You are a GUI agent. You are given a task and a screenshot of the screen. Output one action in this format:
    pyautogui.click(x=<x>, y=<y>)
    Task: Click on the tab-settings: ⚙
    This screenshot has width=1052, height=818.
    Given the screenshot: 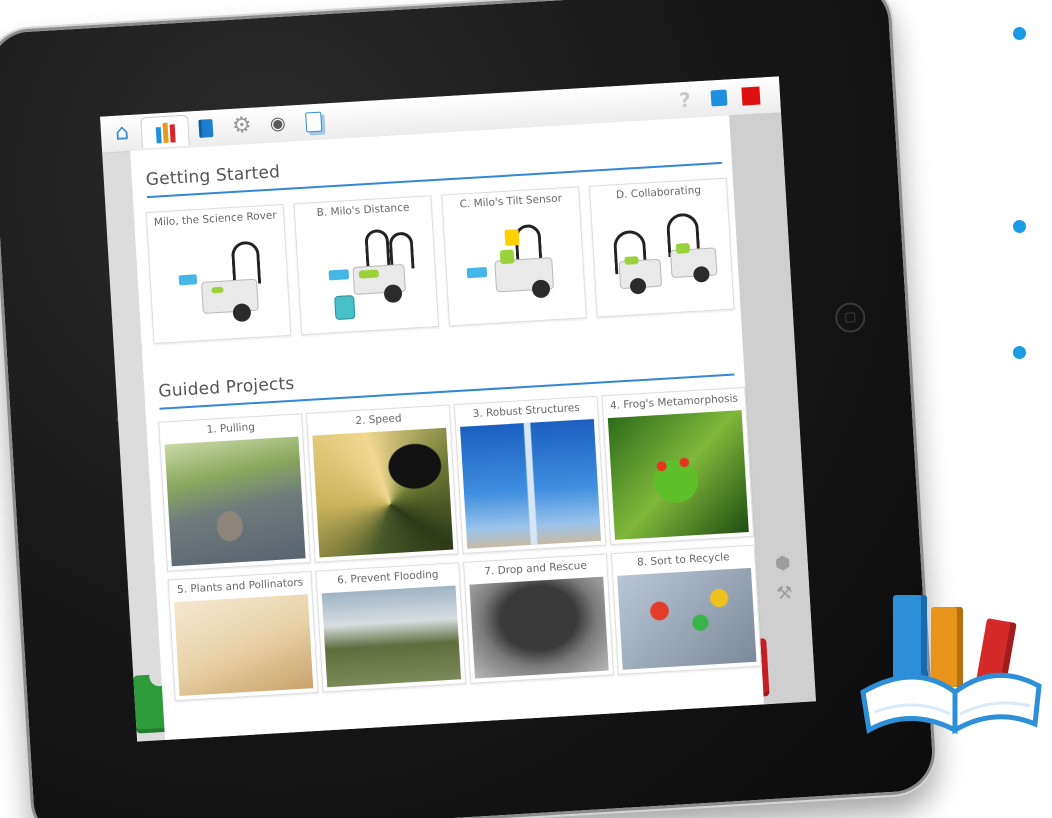 What is the action you would take?
    pyautogui.click(x=242, y=126)
    